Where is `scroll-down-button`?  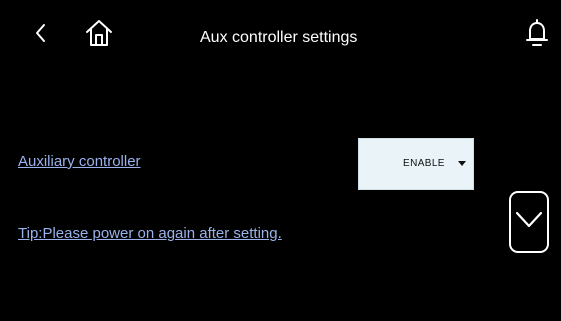 scroll-down-button is located at coordinates (529, 222).